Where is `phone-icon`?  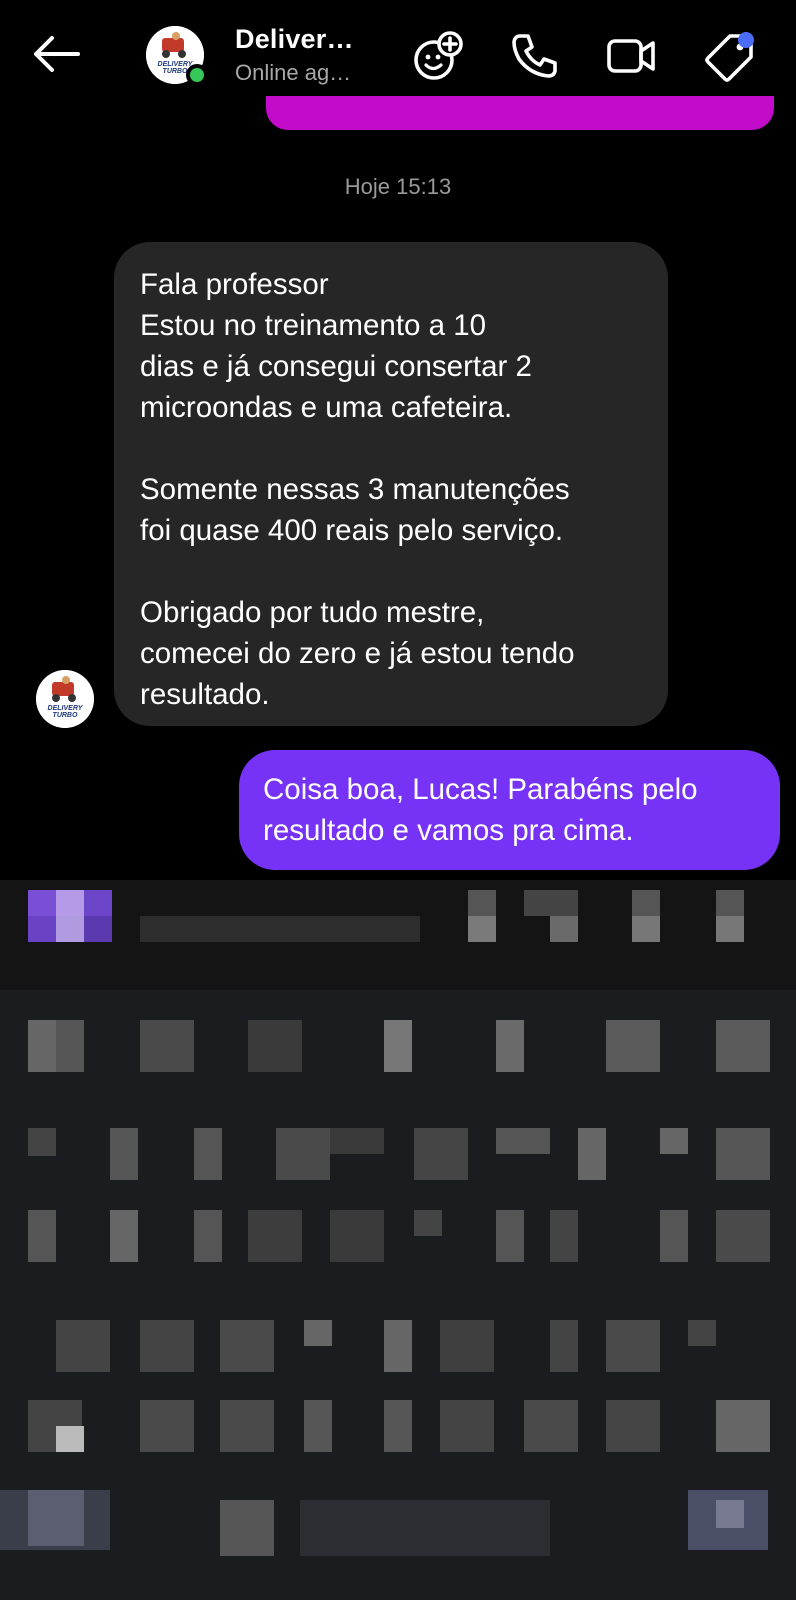 phone-icon is located at coordinates (534, 56).